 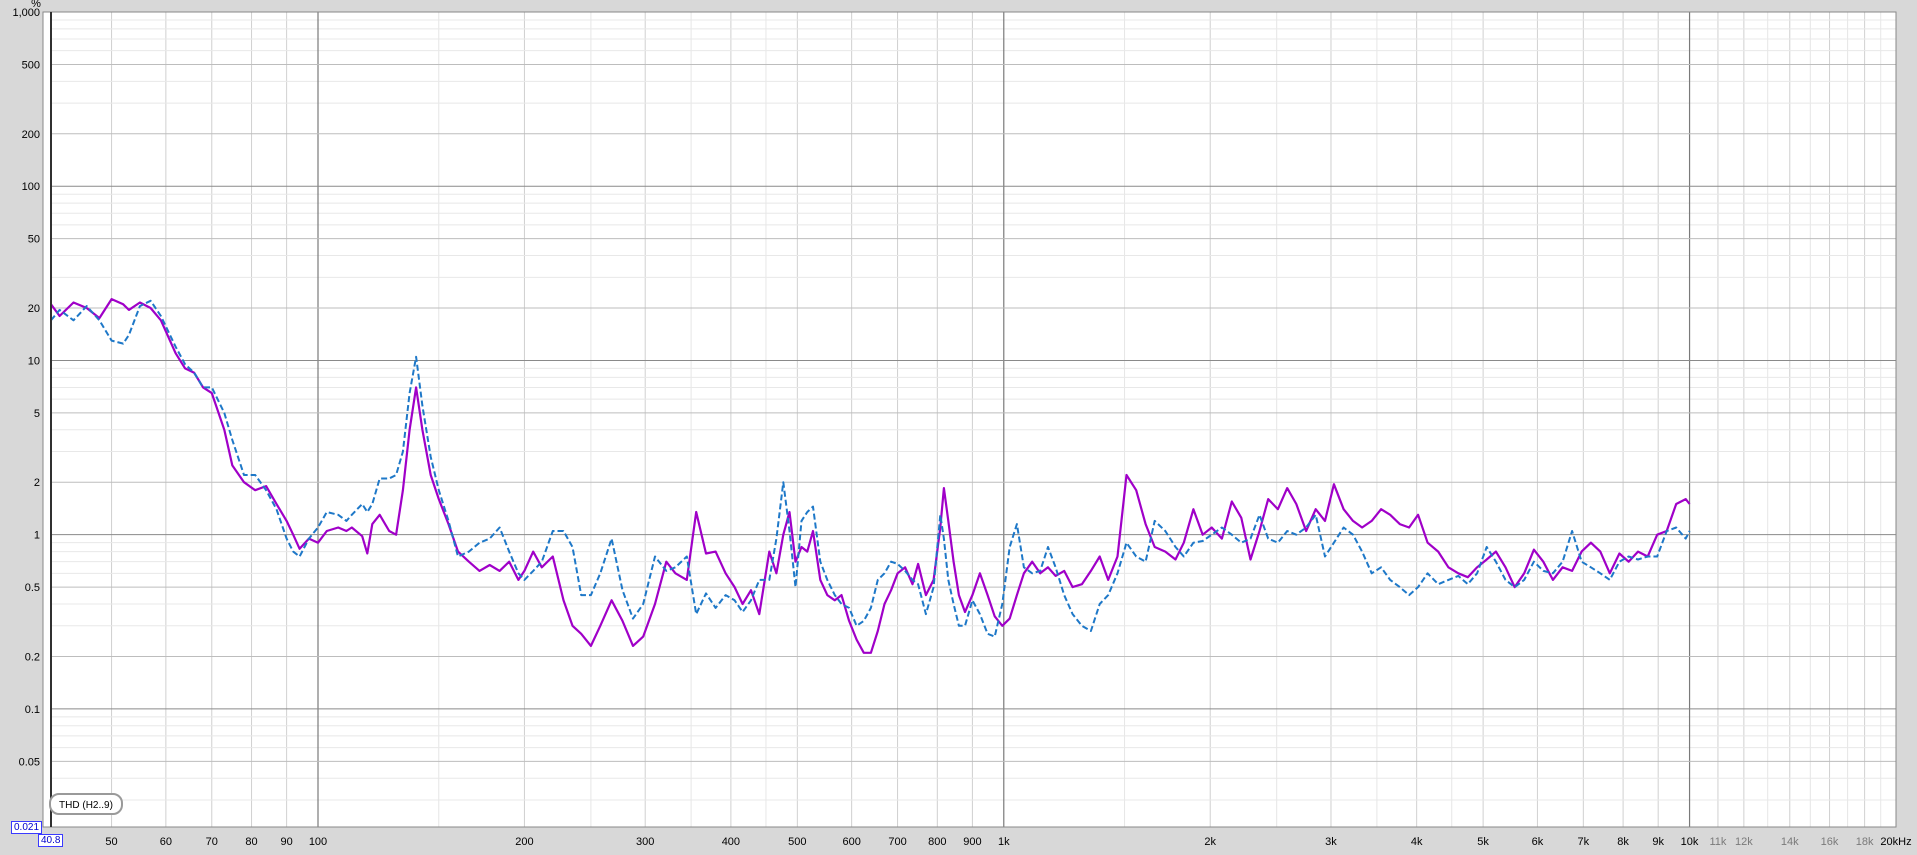 What do you see at coordinates (1690, 842) in the screenshot?
I see `x-tick-label: 10k` at bounding box center [1690, 842].